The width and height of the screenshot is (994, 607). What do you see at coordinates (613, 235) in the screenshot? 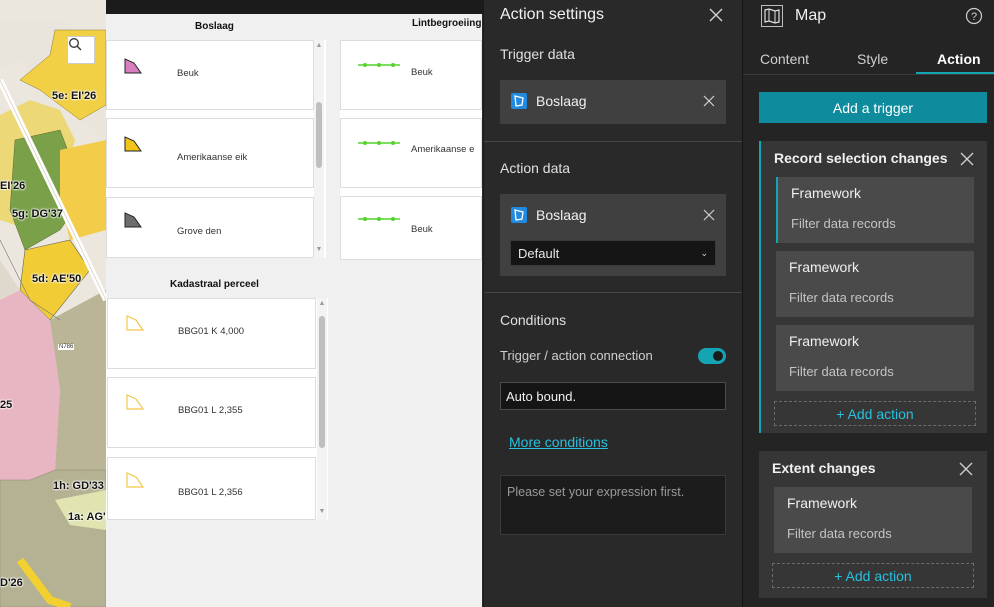
I see `action-data-source: Boslaag Default ⌄` at bounding box center [613, 235].